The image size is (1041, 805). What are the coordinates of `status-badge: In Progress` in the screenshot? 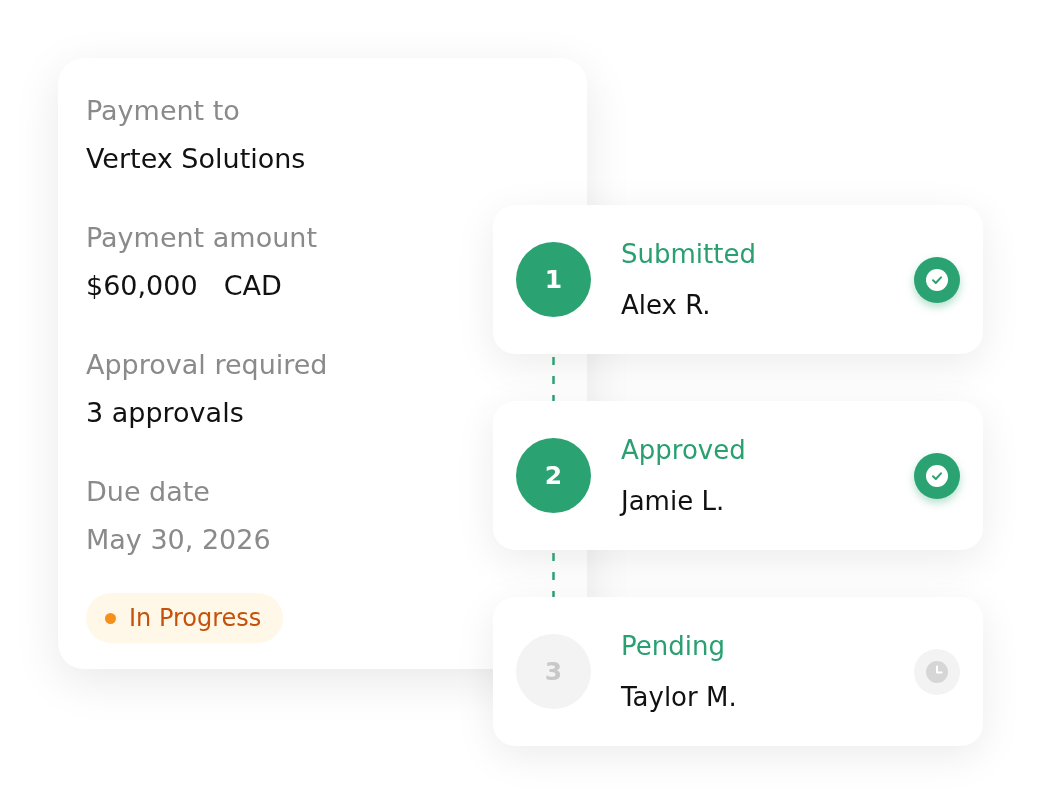 It's located at (185, 618).